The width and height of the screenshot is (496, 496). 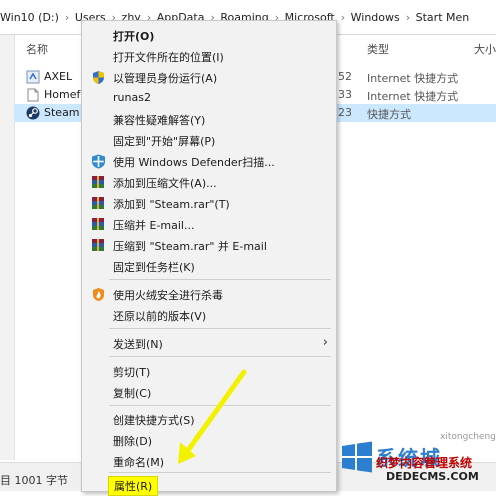 I want to click on file-info: 33, so click(x=345, y=94).